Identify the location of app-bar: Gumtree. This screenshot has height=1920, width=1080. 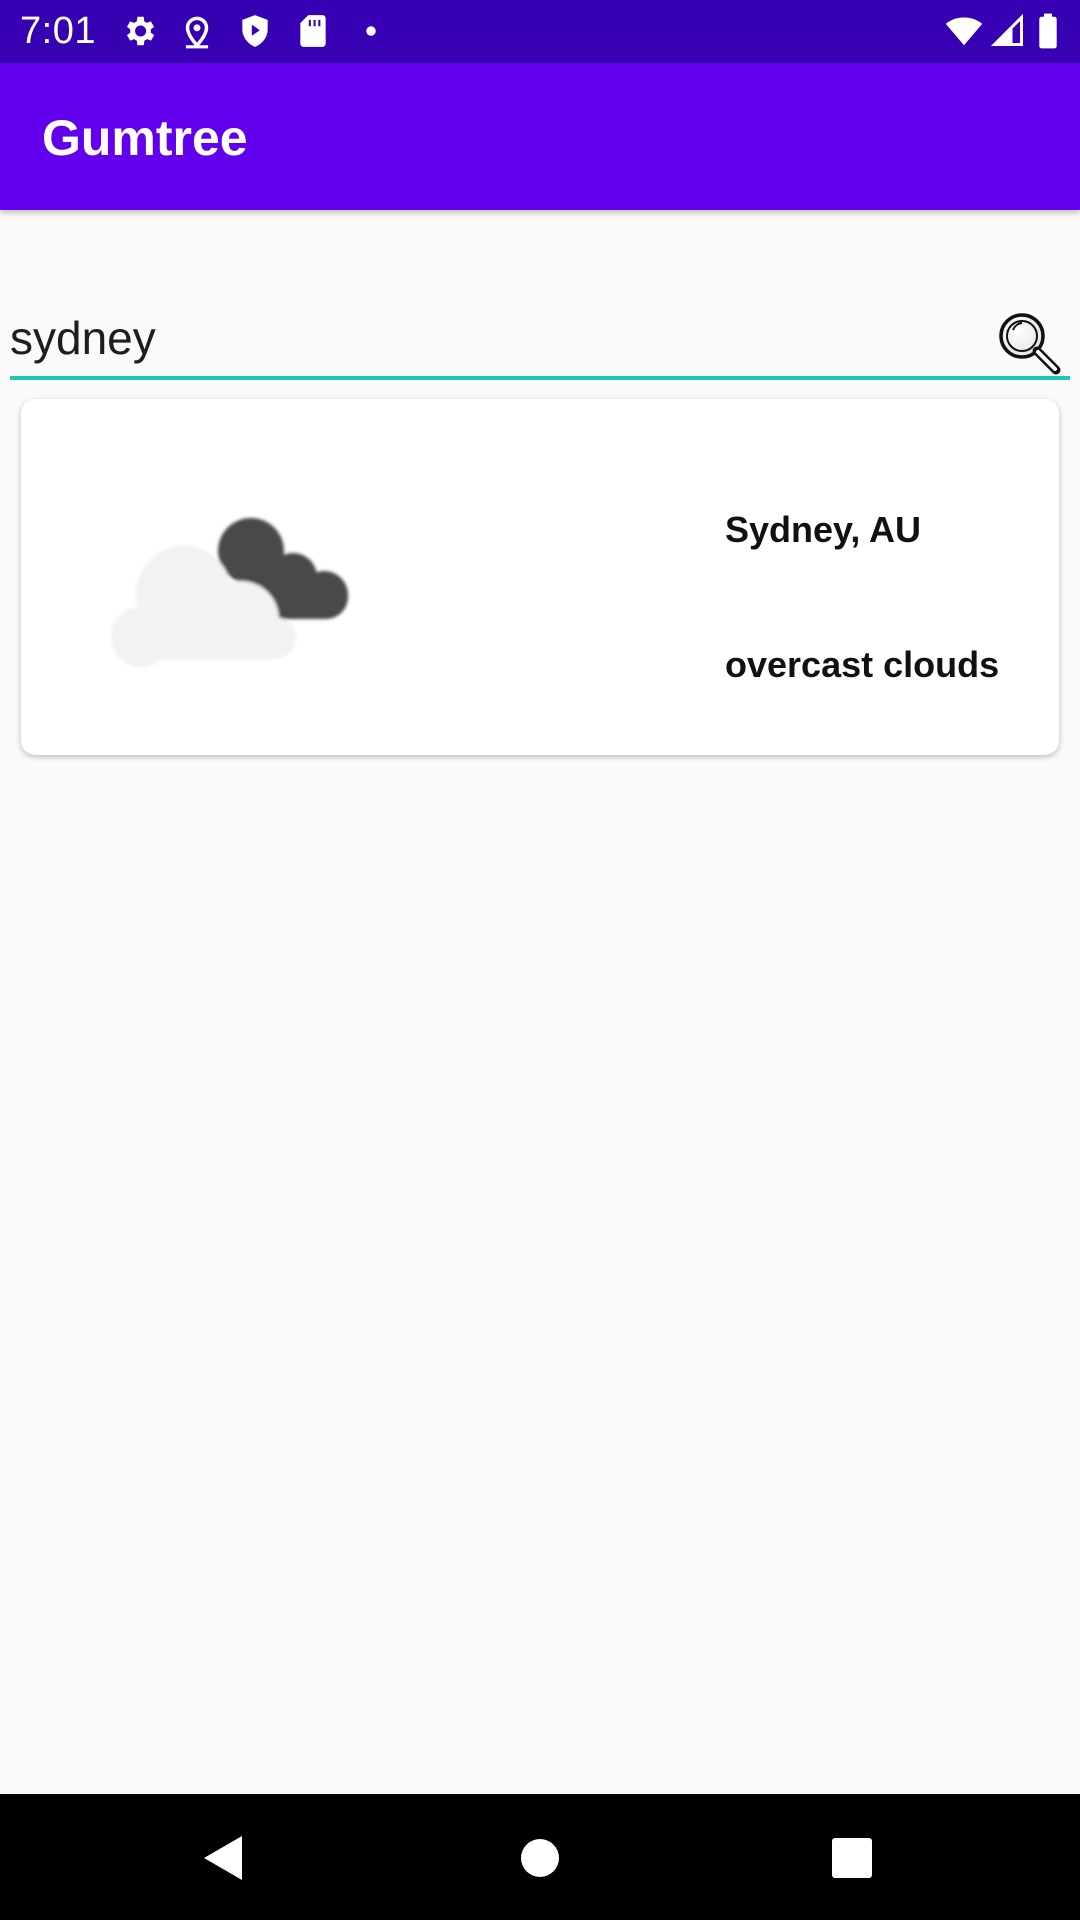
(540, 136).